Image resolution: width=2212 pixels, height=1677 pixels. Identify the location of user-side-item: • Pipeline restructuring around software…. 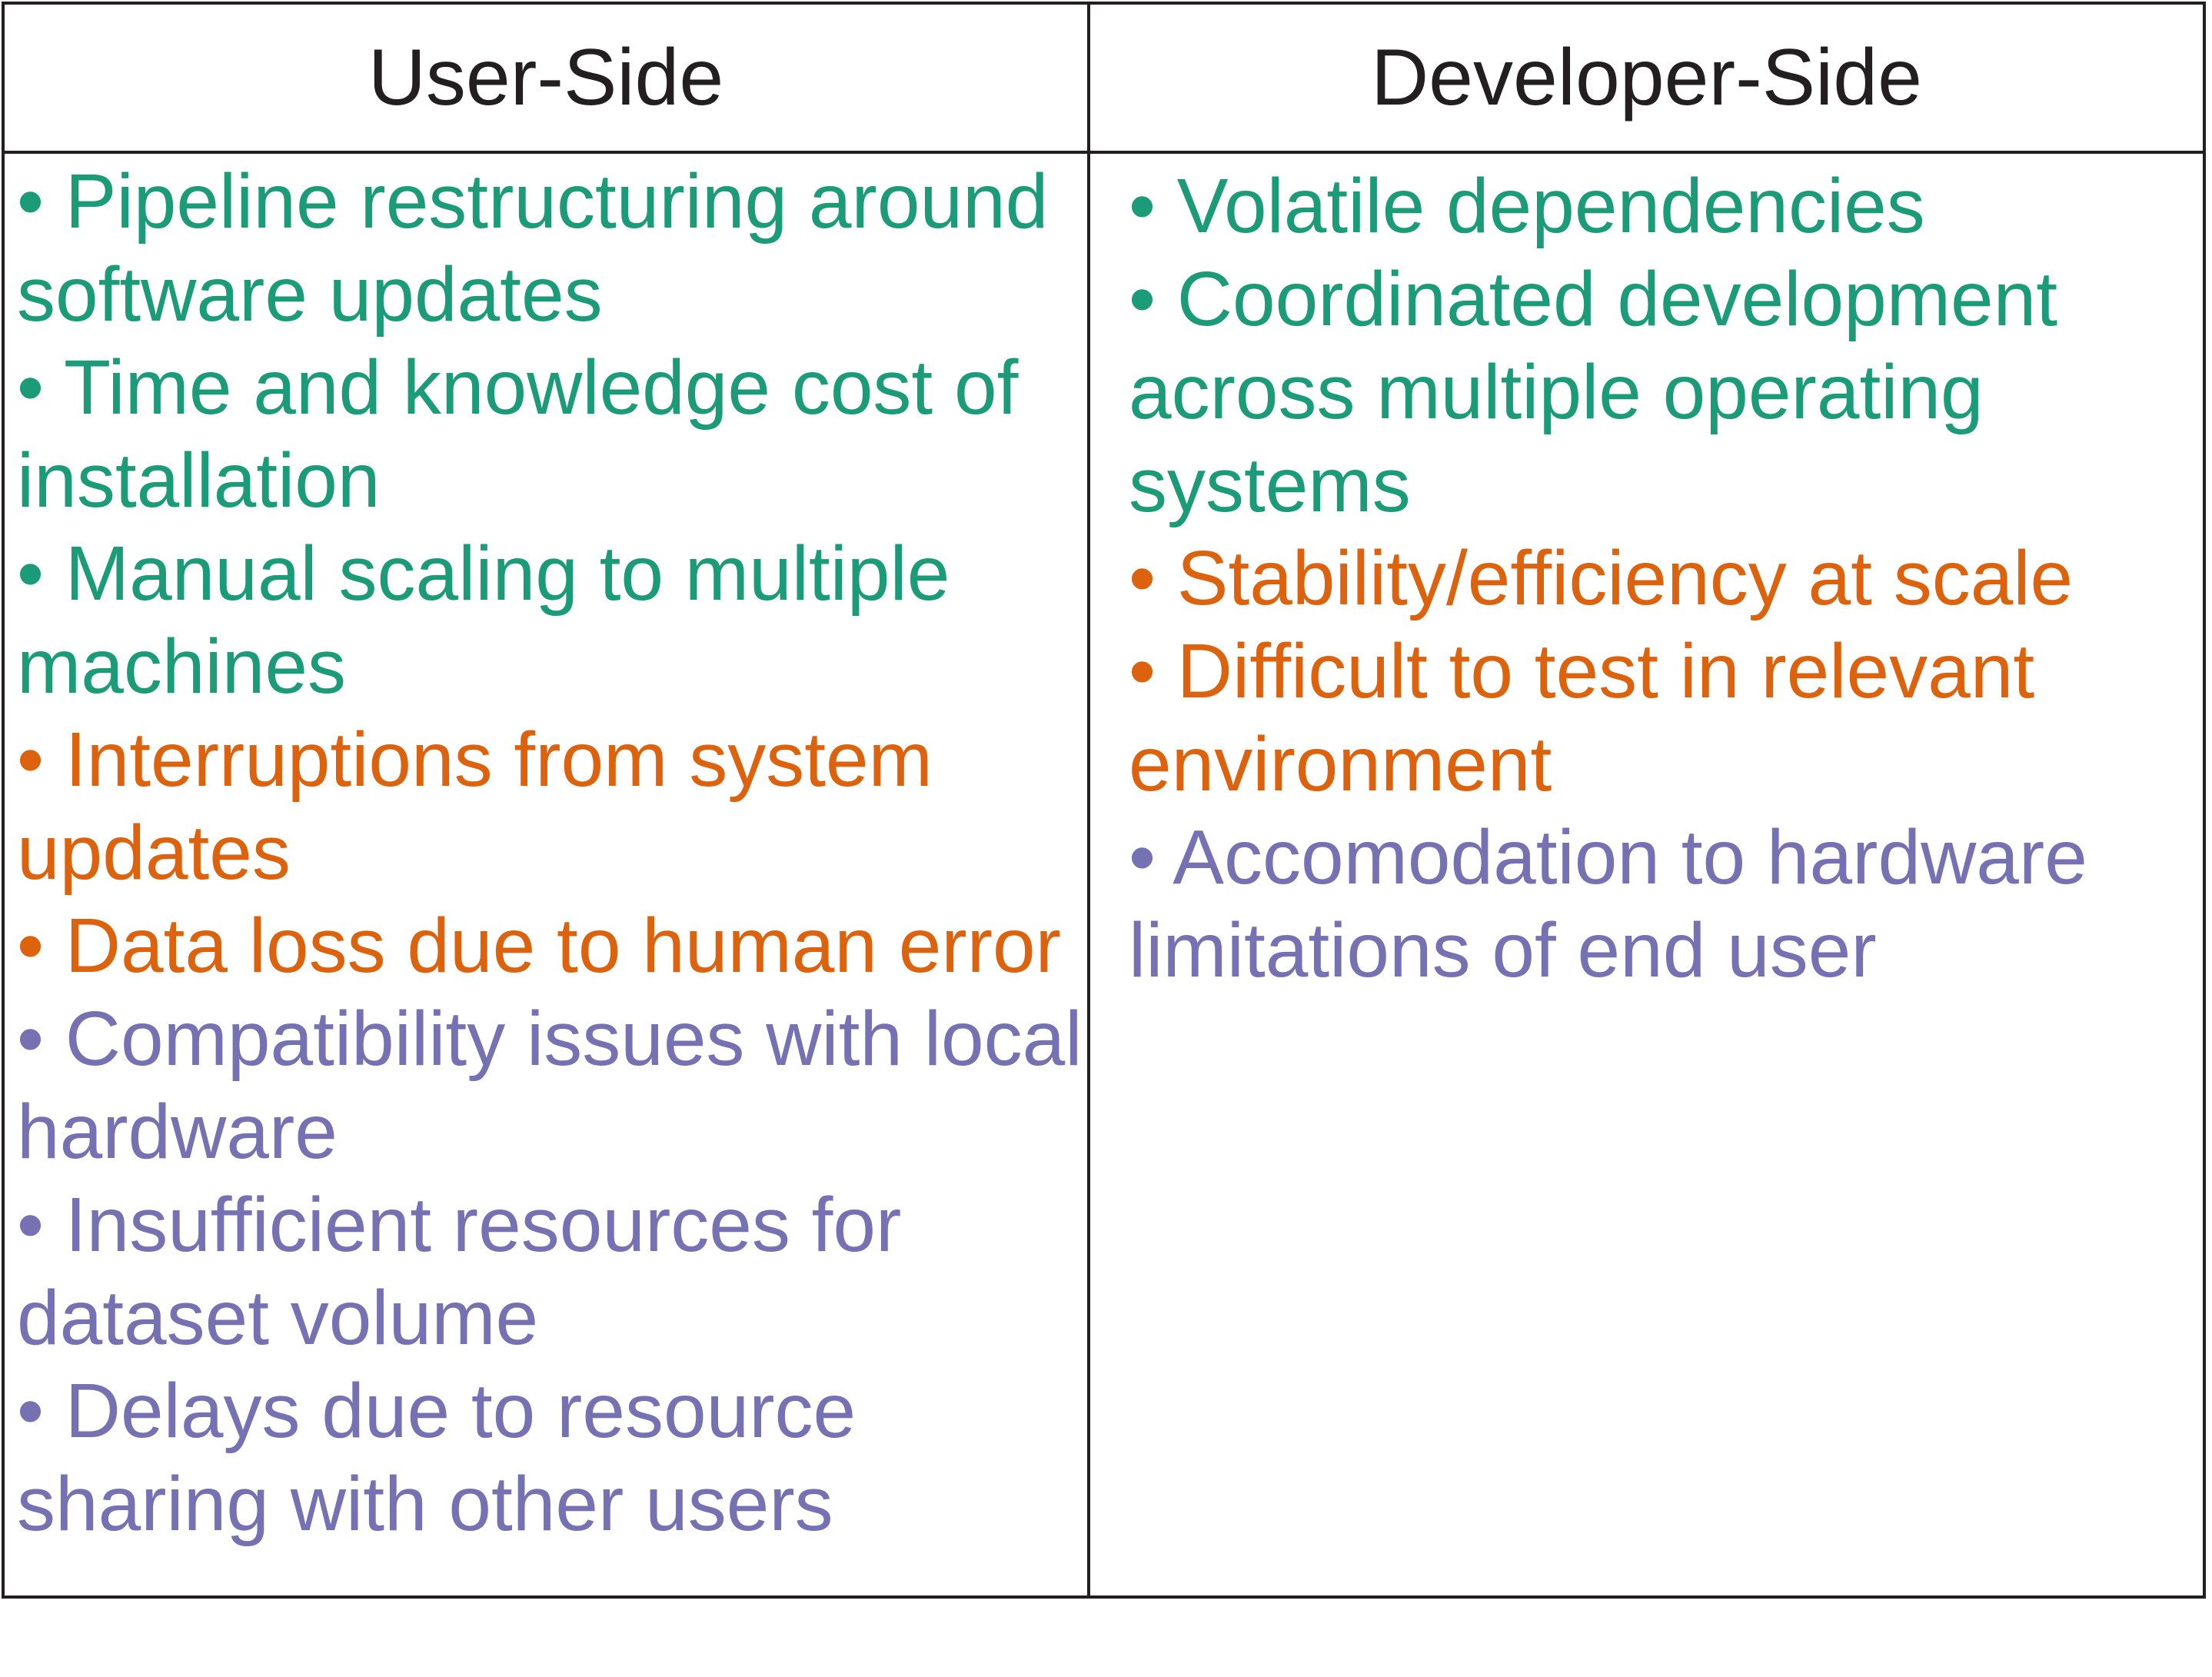
(533, 248).